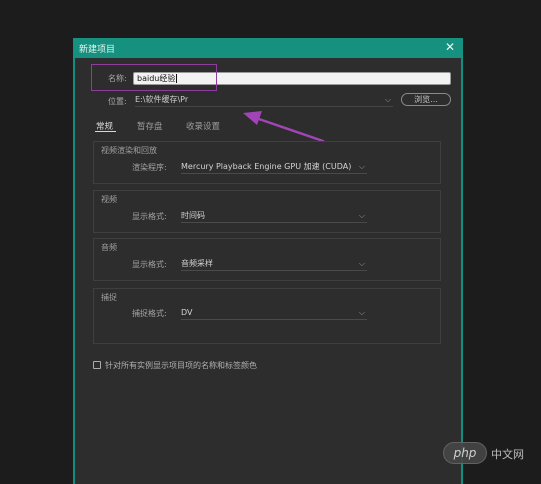  I want to click on dialog-titlebar: 新建项目 ✕, so click(268, 48).